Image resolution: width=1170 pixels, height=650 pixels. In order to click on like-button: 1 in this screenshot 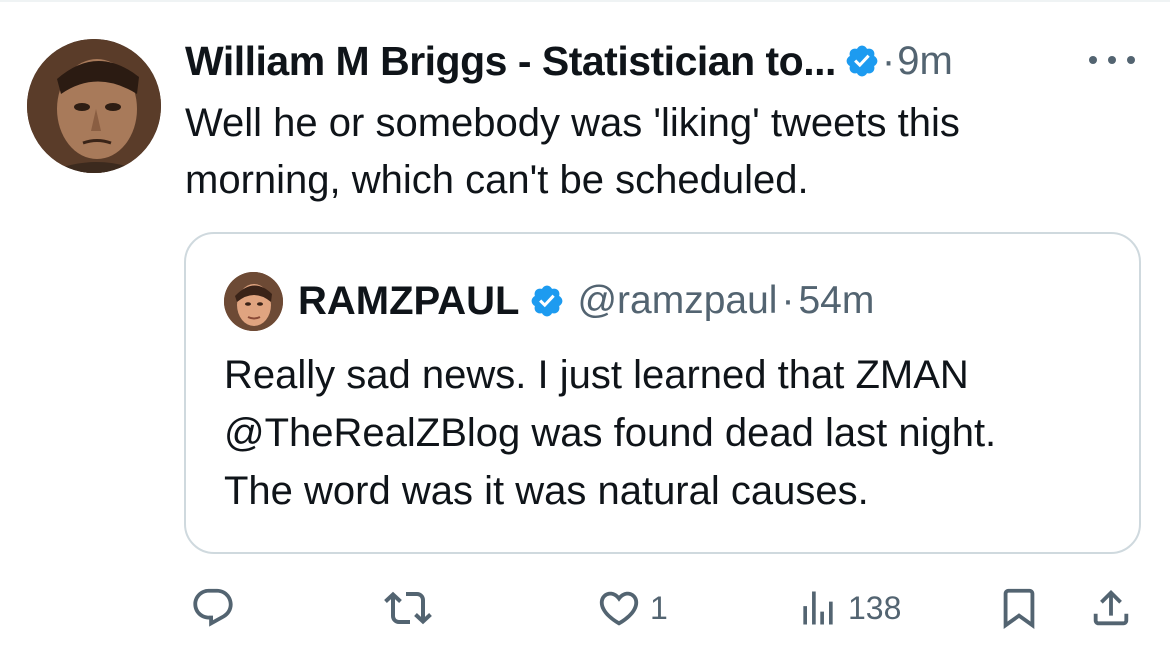, I will do `click(632, 608)`.